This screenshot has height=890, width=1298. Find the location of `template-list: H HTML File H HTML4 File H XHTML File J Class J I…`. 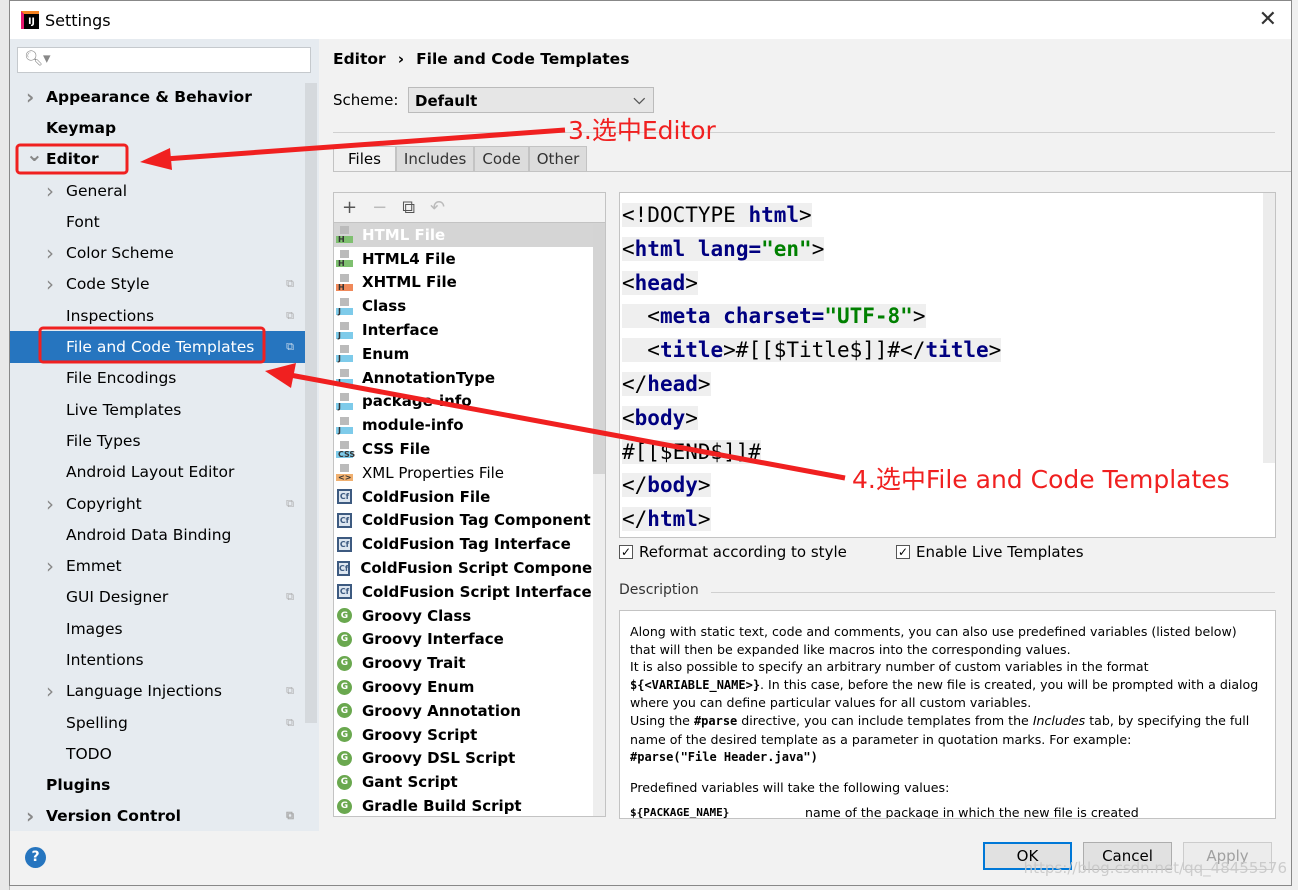

template-list: H HTML File H HTML4 File H XHTML File J Class J I… is located at coordinates (469, 519).